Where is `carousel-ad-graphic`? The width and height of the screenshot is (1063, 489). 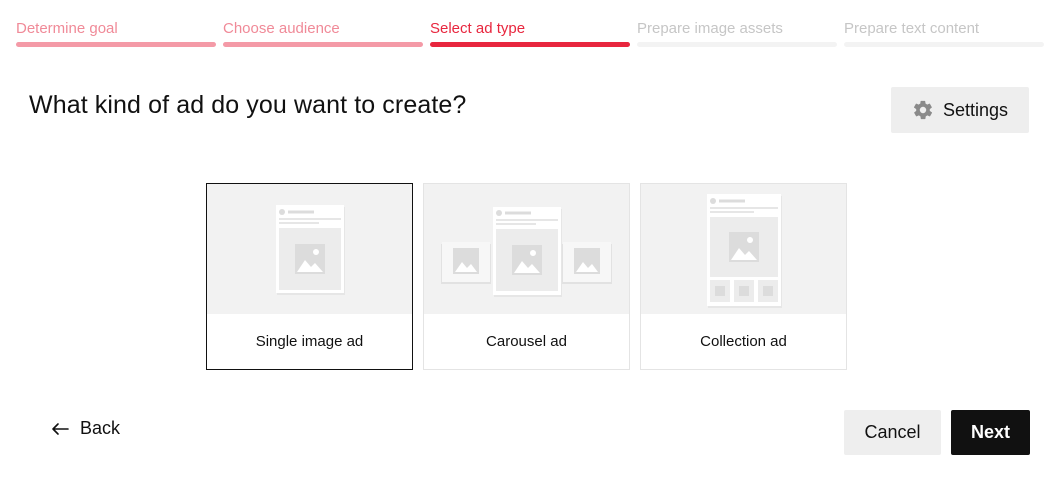
carousel-ad-graphic is located at coordinates (526, 252).